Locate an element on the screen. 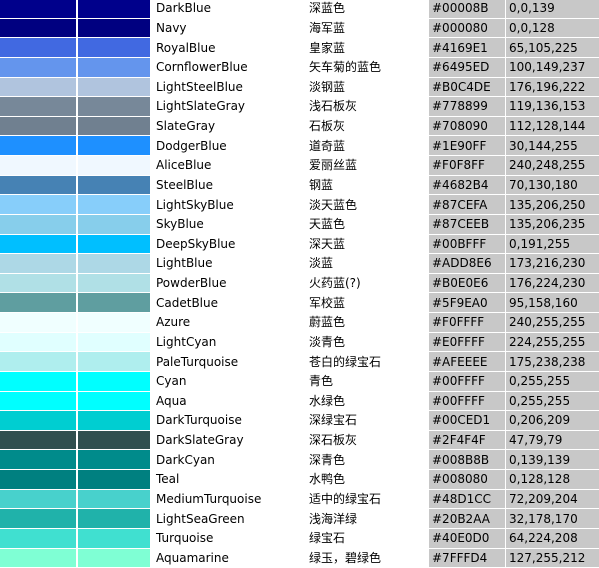 The image size is (599, 568). color-chinese-name: 矢车菊的蓝色 is located at coordinates (368, 67).